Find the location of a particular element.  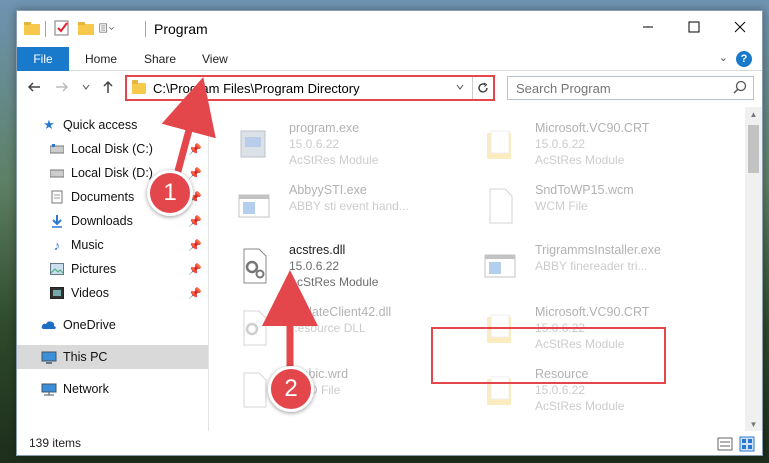

search-box is located at coordinates (630, 88).